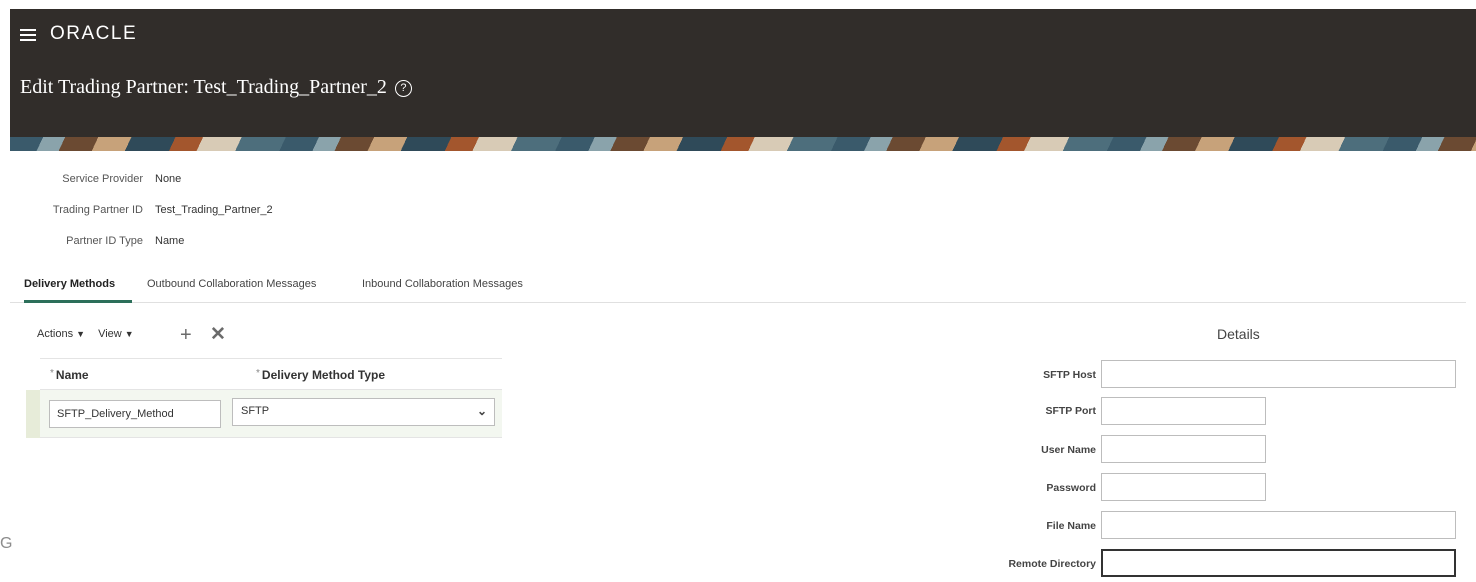 Image resolution: width=1476 pixels, height=582 pixels. What do you see at coordinates (135, 414) in the screenshot?
I see `row-name-input` at bounding box center [135, 414].